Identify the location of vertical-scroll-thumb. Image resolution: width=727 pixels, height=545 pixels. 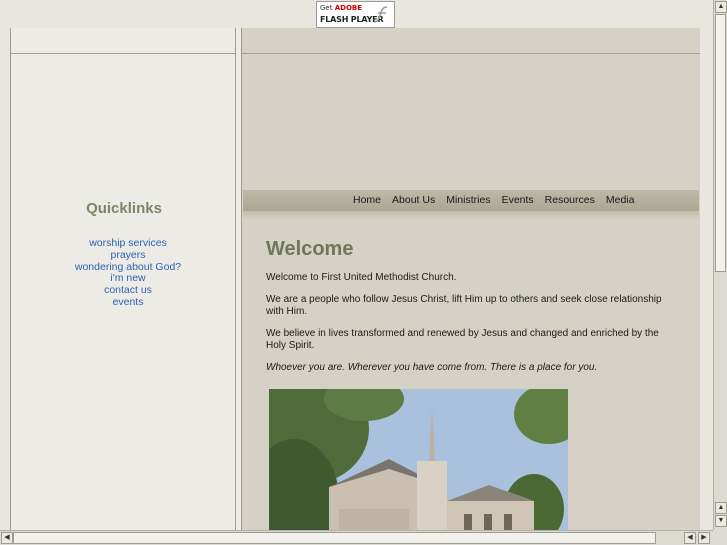
(720, 143).